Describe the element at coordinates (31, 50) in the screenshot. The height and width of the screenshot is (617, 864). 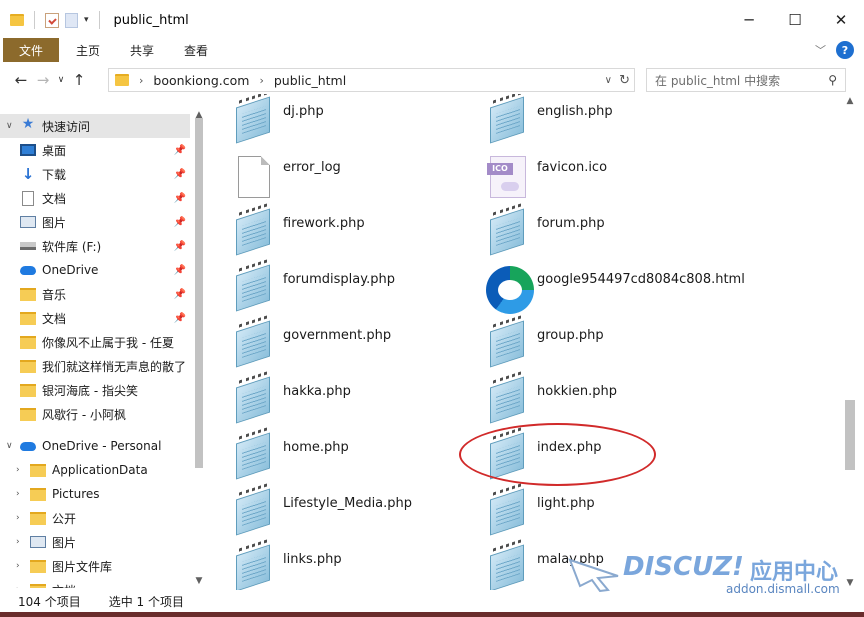
I see `tab-file: 文件` at that location.